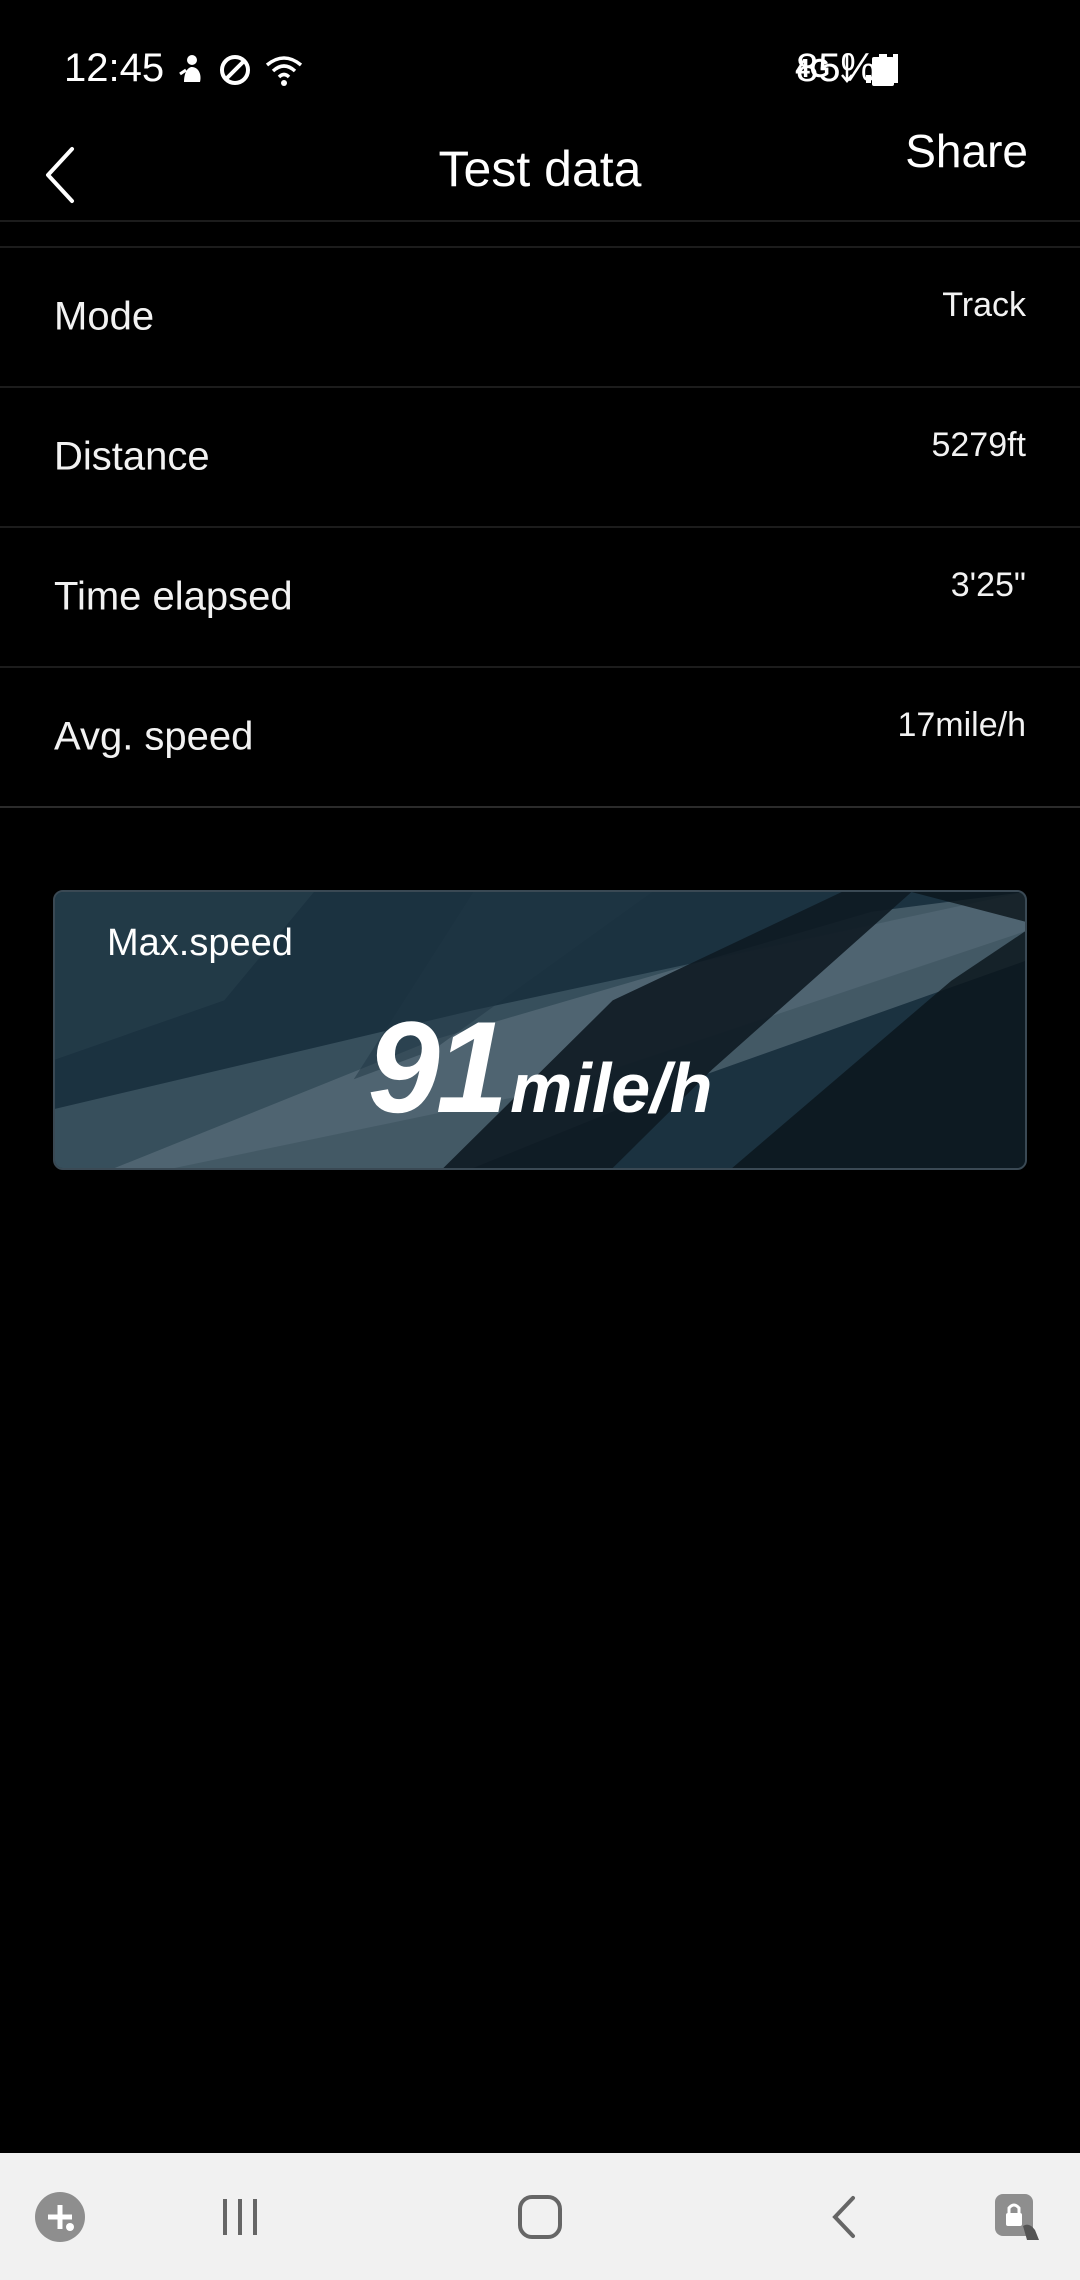 Image resolution: width=1080 pixels, height=2280 pixels. I want to click on max-speed-value: 91mile/h, so click(540, 1067).